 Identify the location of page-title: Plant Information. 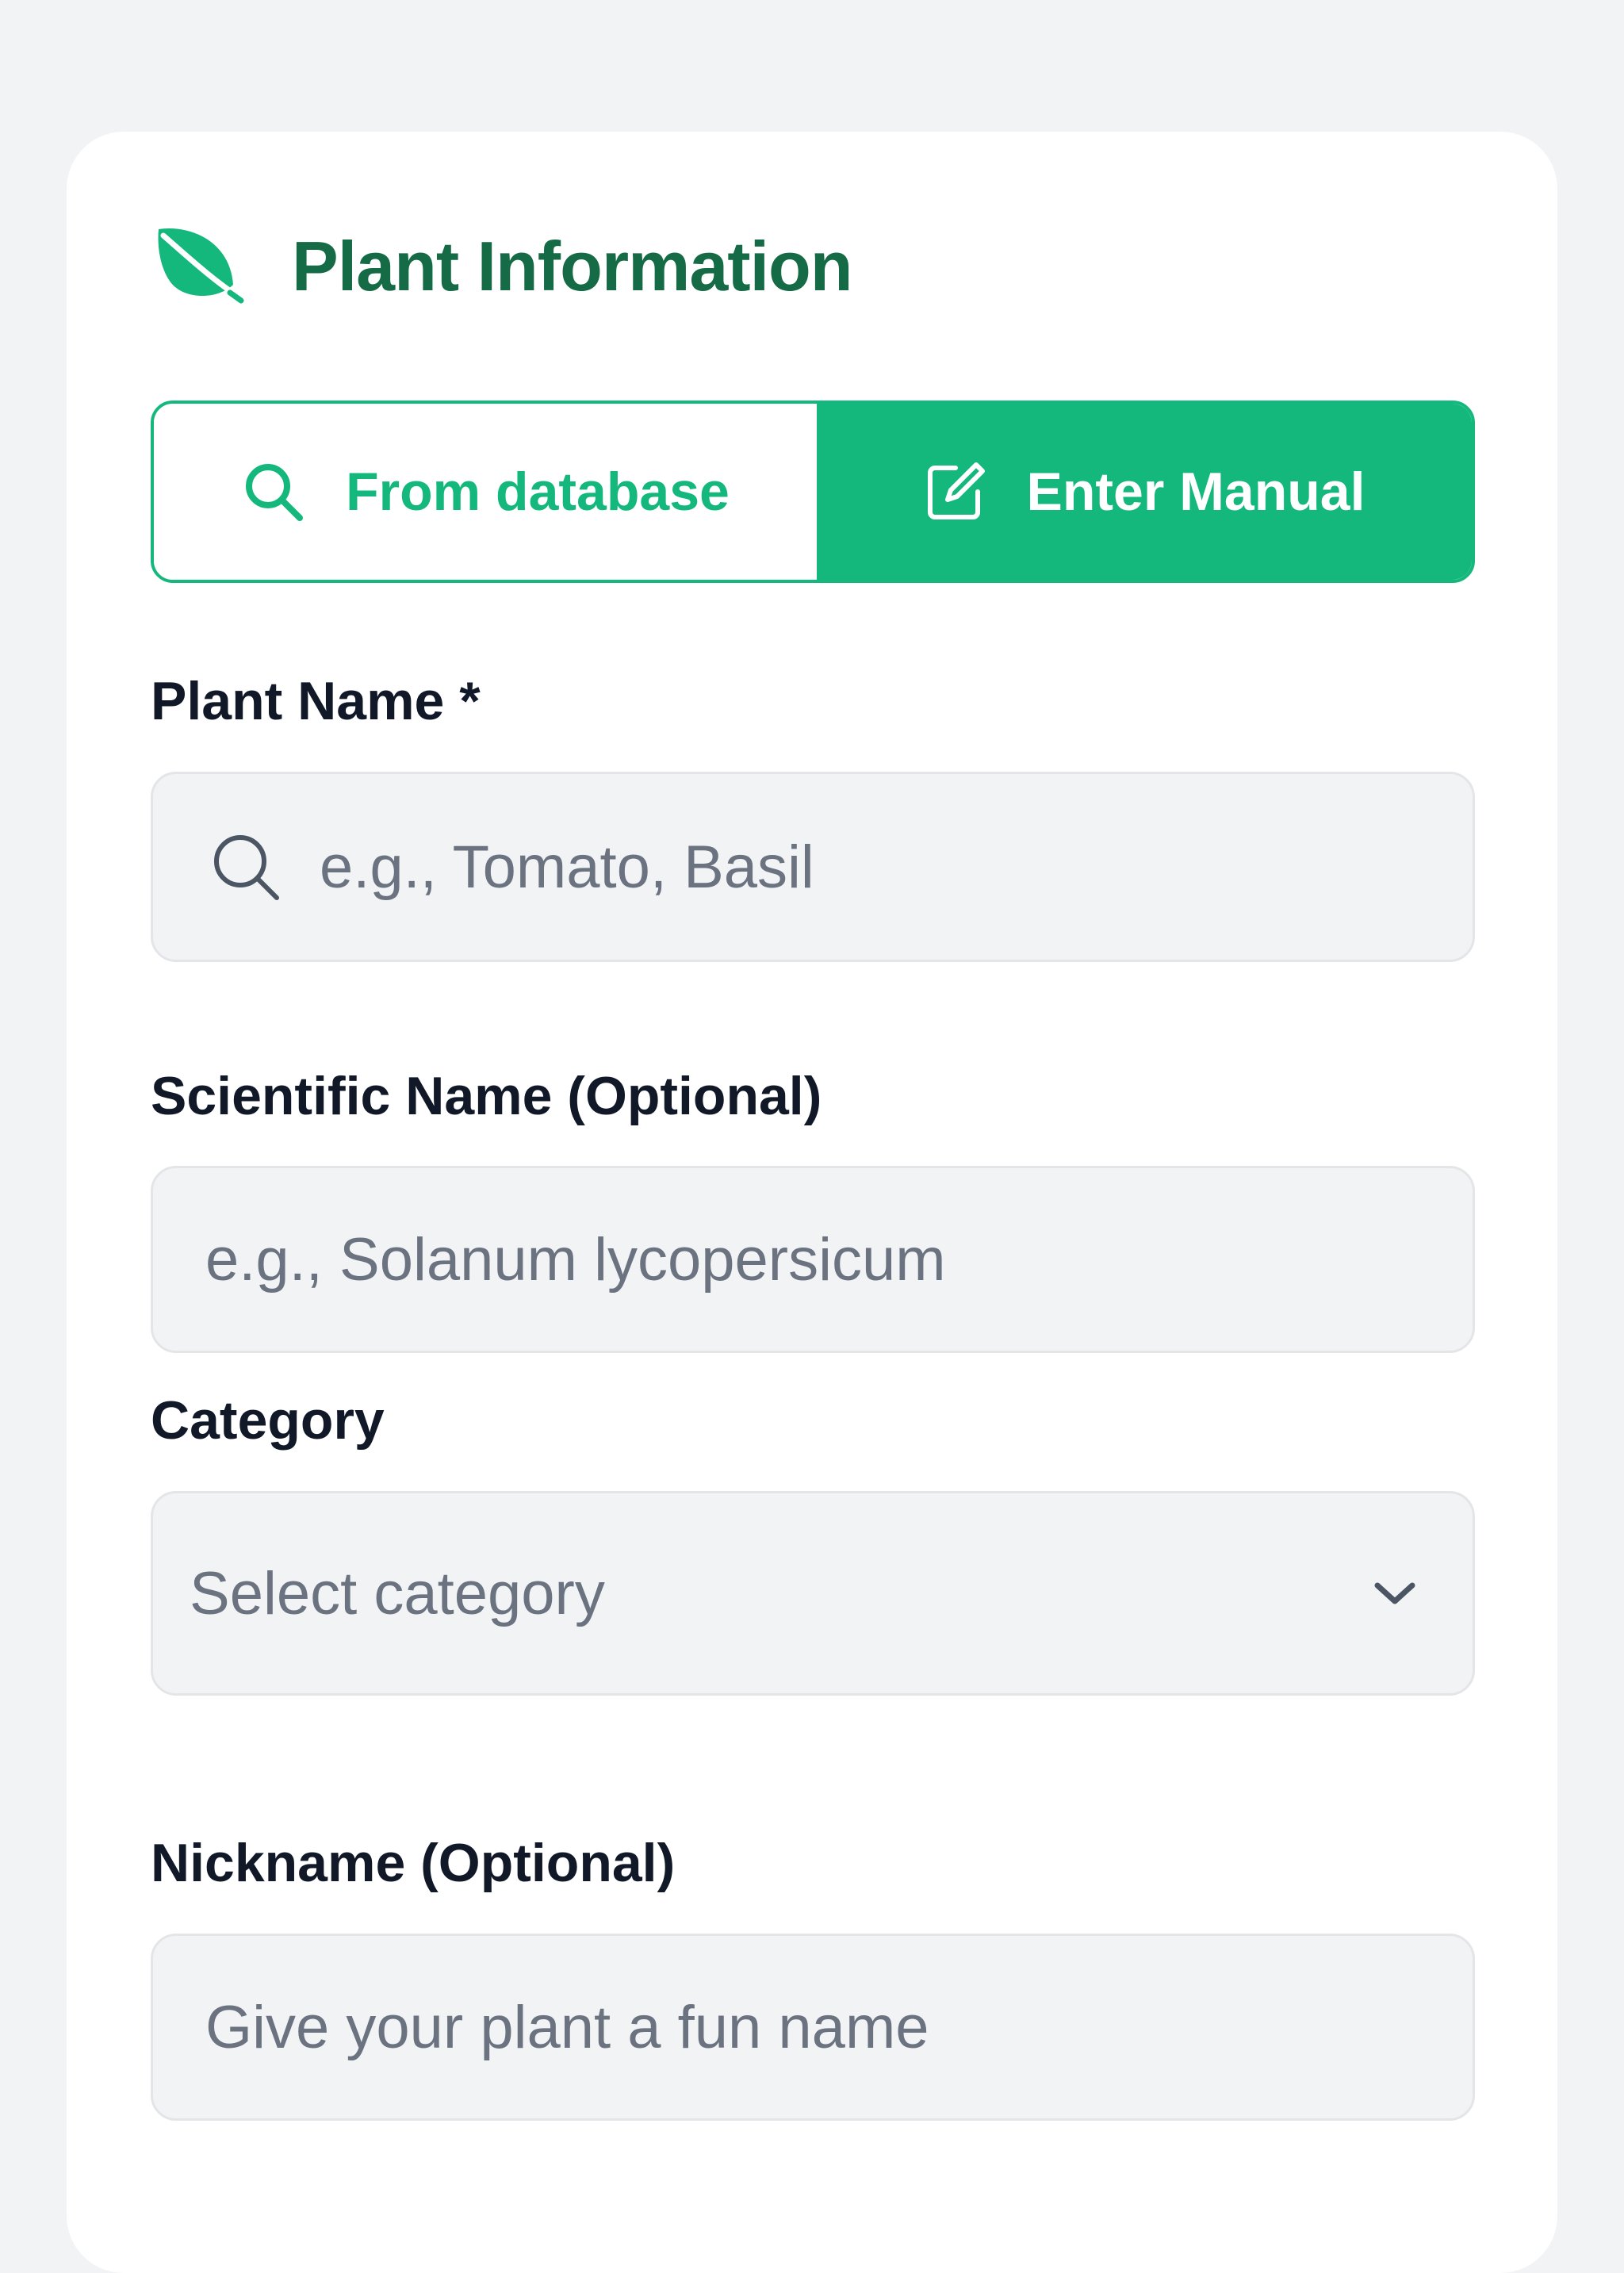
(572, 266).